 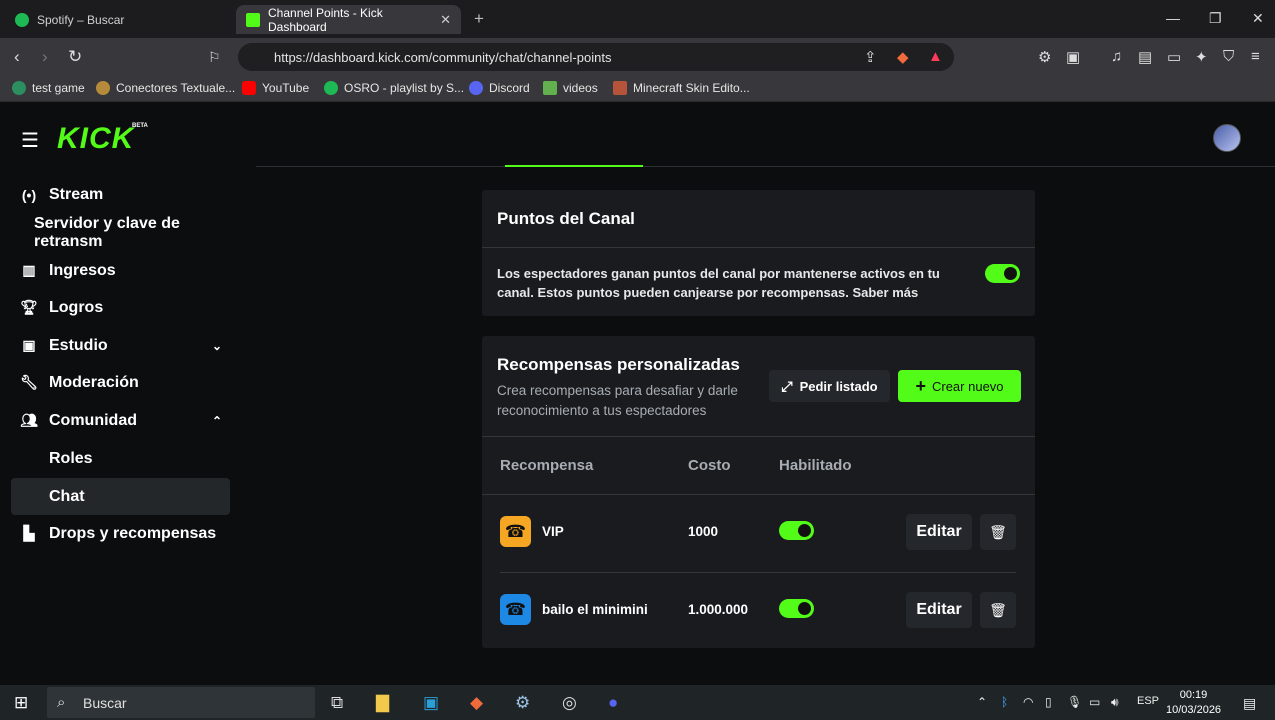 I want to click on ai-icon: ✦, so click(x=1201, y=57).